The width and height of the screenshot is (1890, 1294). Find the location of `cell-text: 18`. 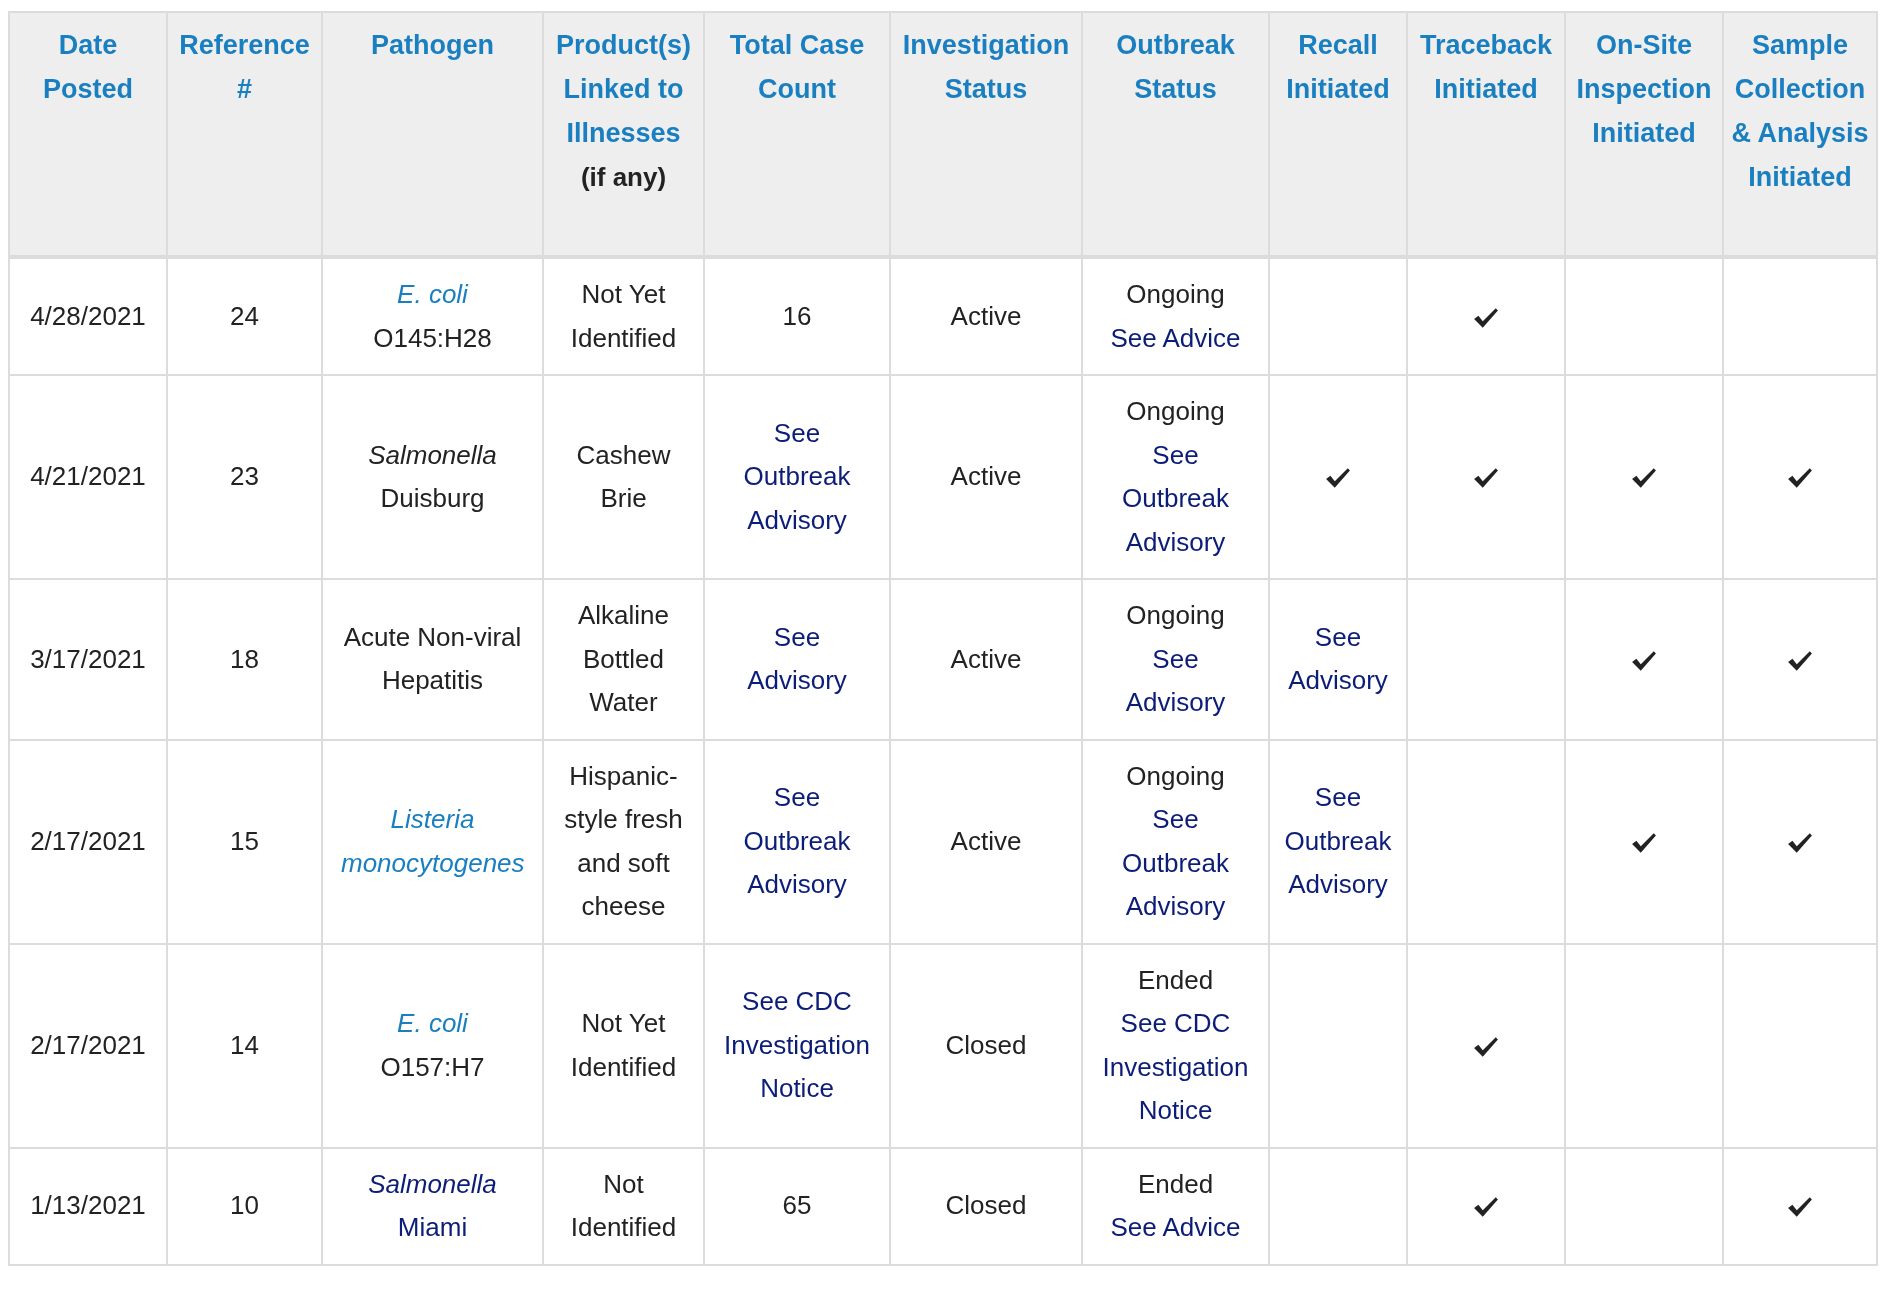

cell-text: 18 is located at coordinates (244, 659).